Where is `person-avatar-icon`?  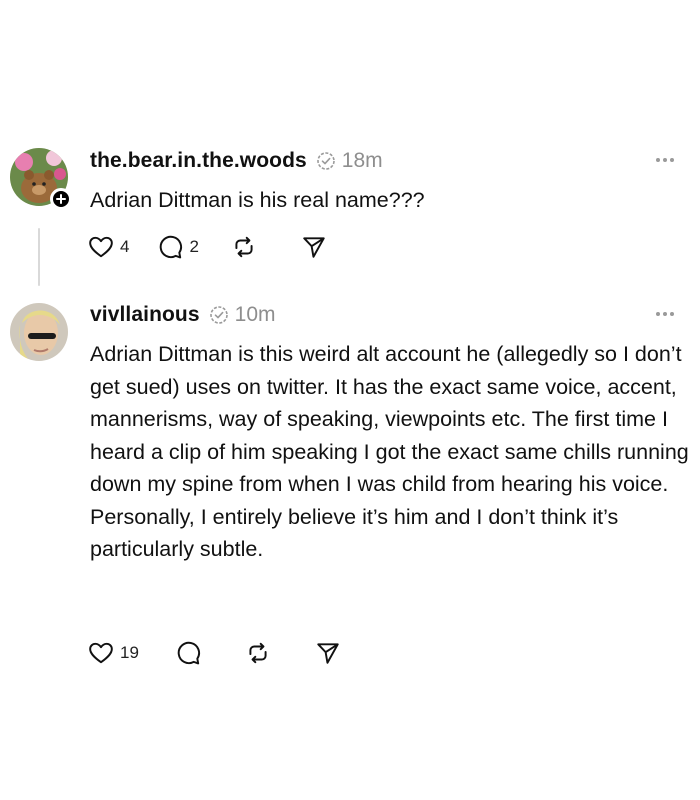 person-avatar-icon is located at coordinates (39, 332).